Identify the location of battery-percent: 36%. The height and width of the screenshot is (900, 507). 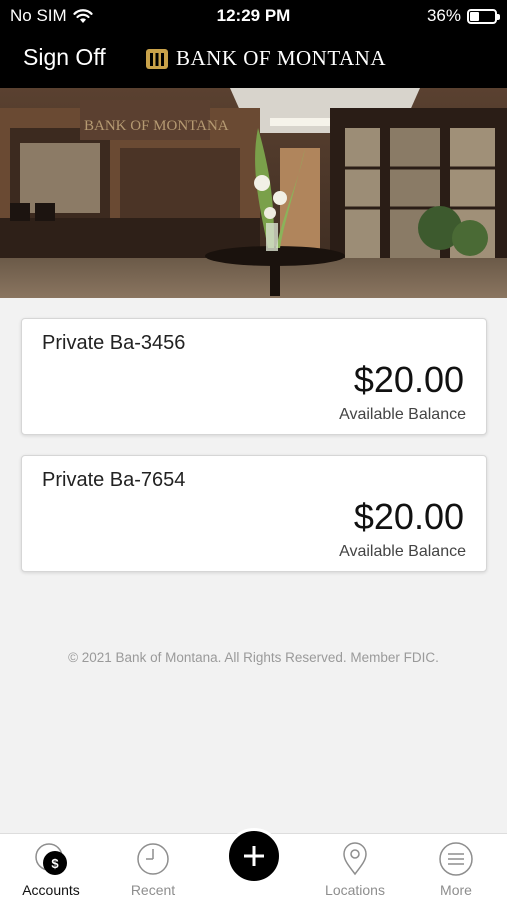
(443, 15).